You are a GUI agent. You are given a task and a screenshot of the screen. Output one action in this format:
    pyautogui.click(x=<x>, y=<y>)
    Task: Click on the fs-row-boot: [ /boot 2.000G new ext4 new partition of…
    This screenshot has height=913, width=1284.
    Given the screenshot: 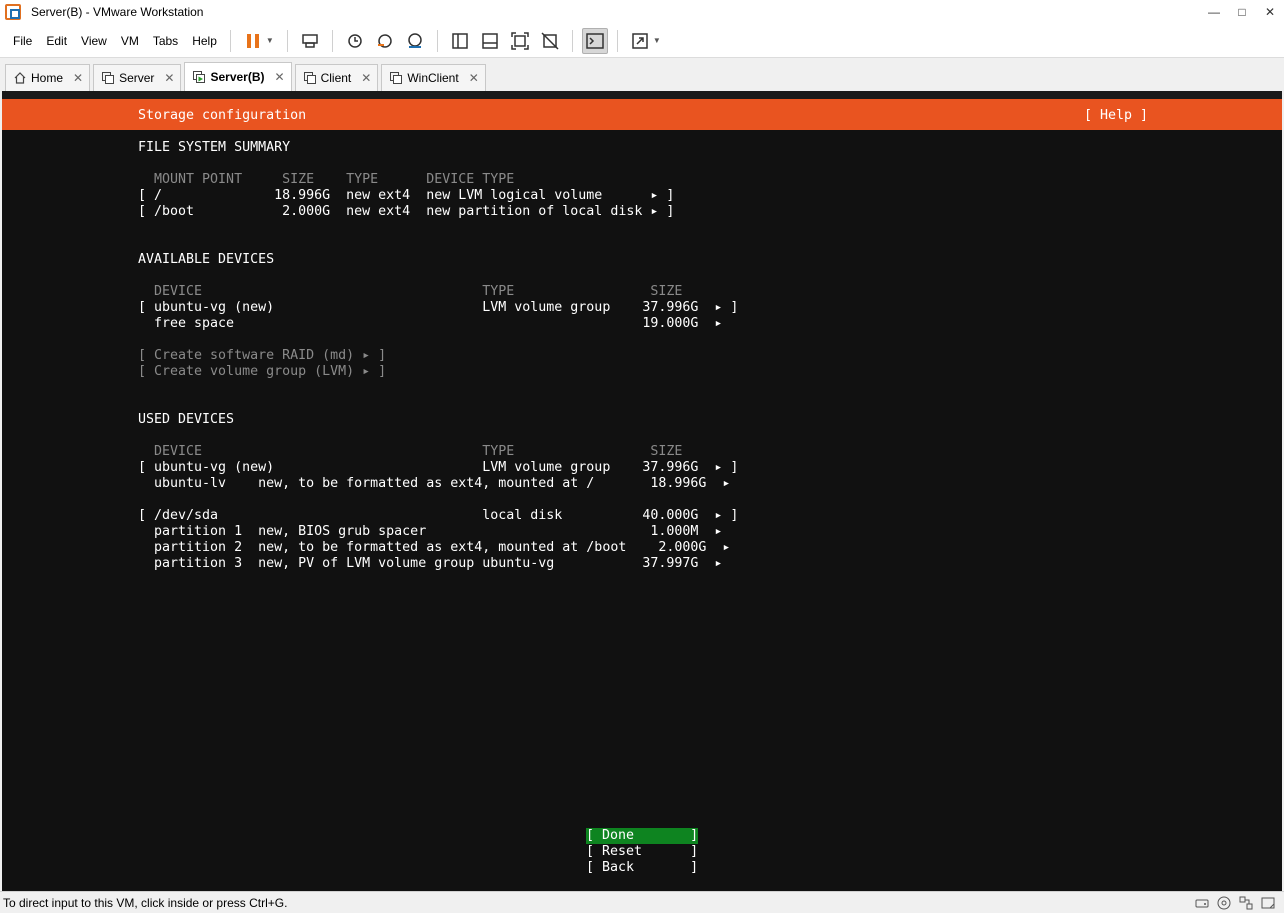 What is the action you would take?
    pyautogui.click(x=406, y=212)
    